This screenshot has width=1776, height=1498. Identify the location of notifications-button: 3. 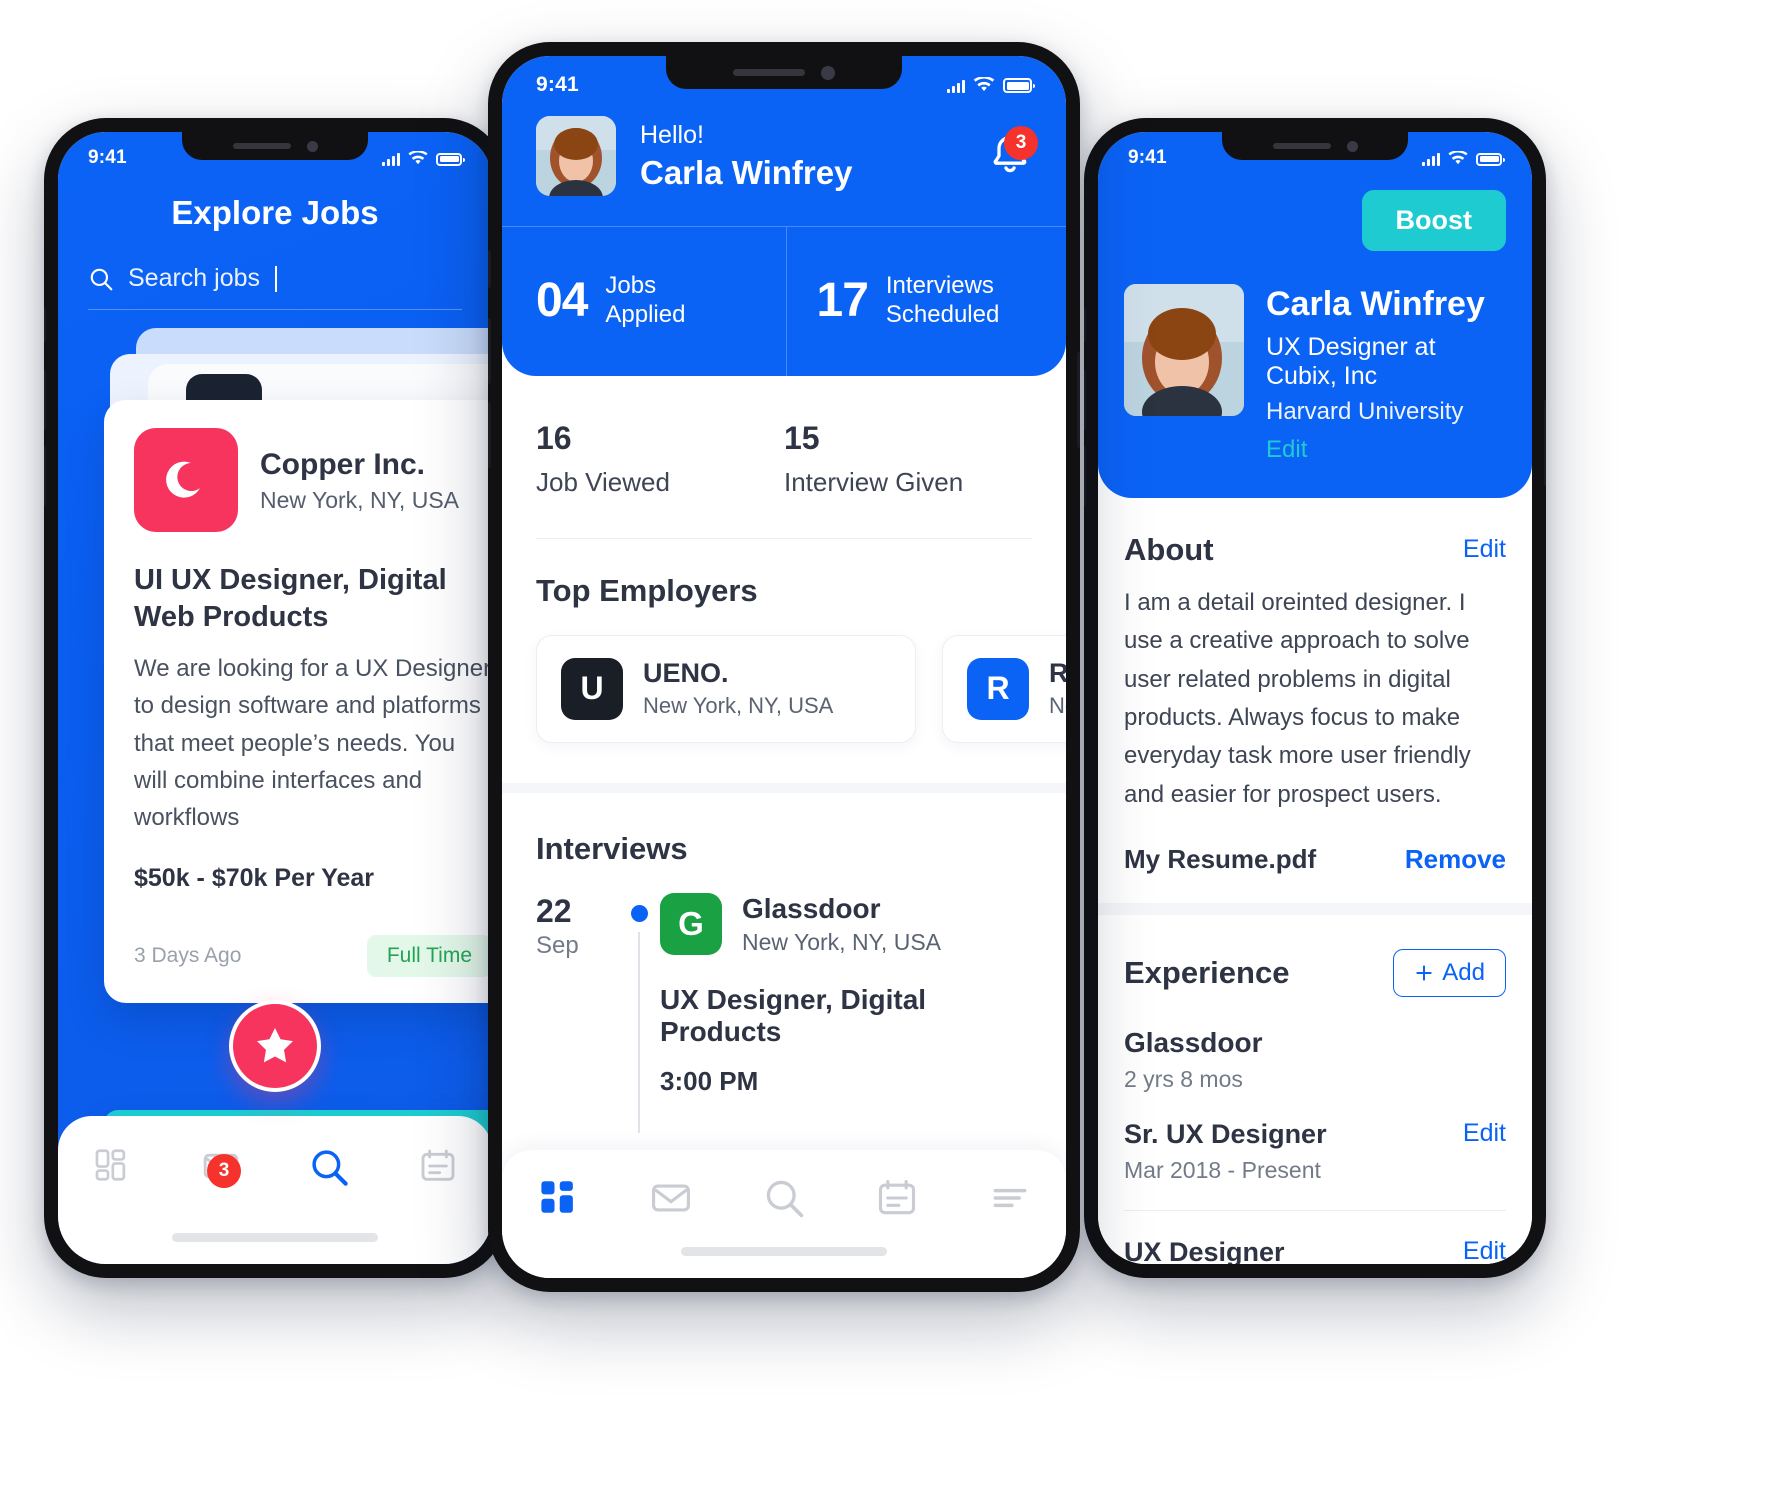
(1013, 153).